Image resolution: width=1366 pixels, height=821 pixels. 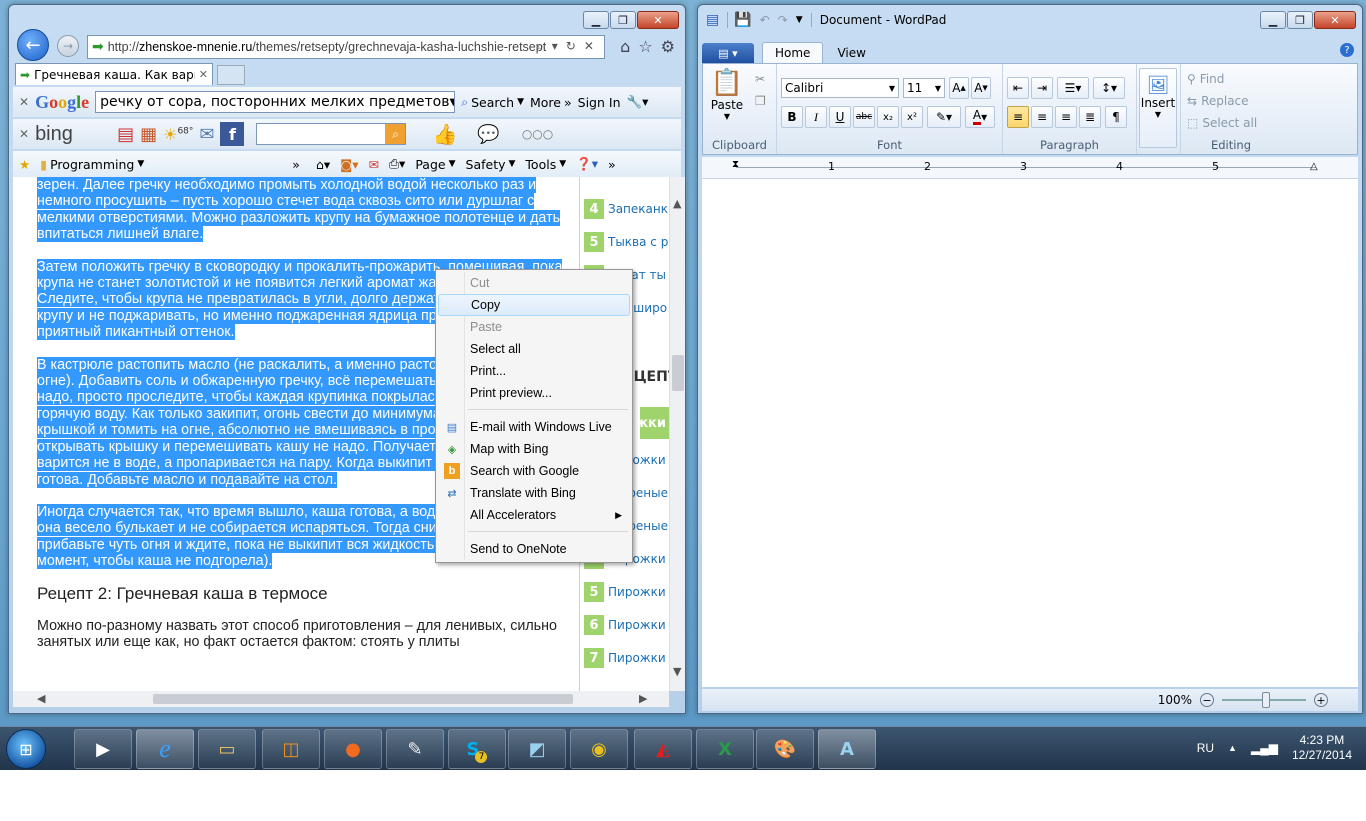 What do you see at coordinates (1116, 117) in the screenshot?
I see `paragraph-dialog-icon: ¶` at bounding box center [1116, 117].